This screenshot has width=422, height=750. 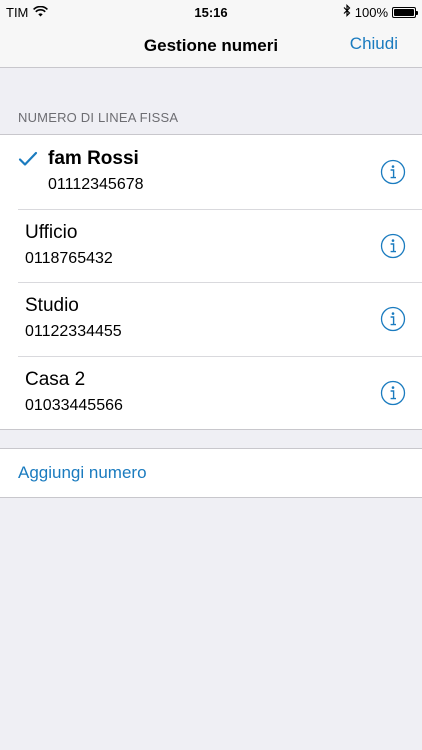 I want to click on battery-icon, so click(x=405, y=12).